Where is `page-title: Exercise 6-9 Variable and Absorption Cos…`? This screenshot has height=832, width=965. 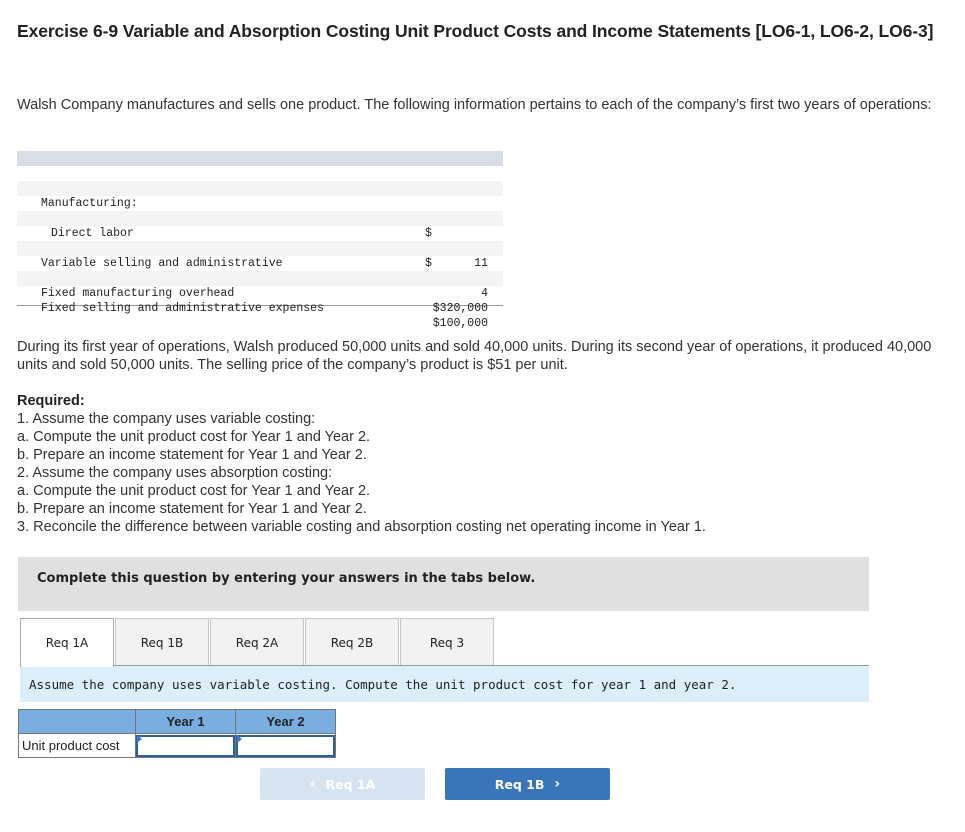
page-title: Exercise 6-9 Variable and Absorption Cos… is located at coordinates (475, 31).